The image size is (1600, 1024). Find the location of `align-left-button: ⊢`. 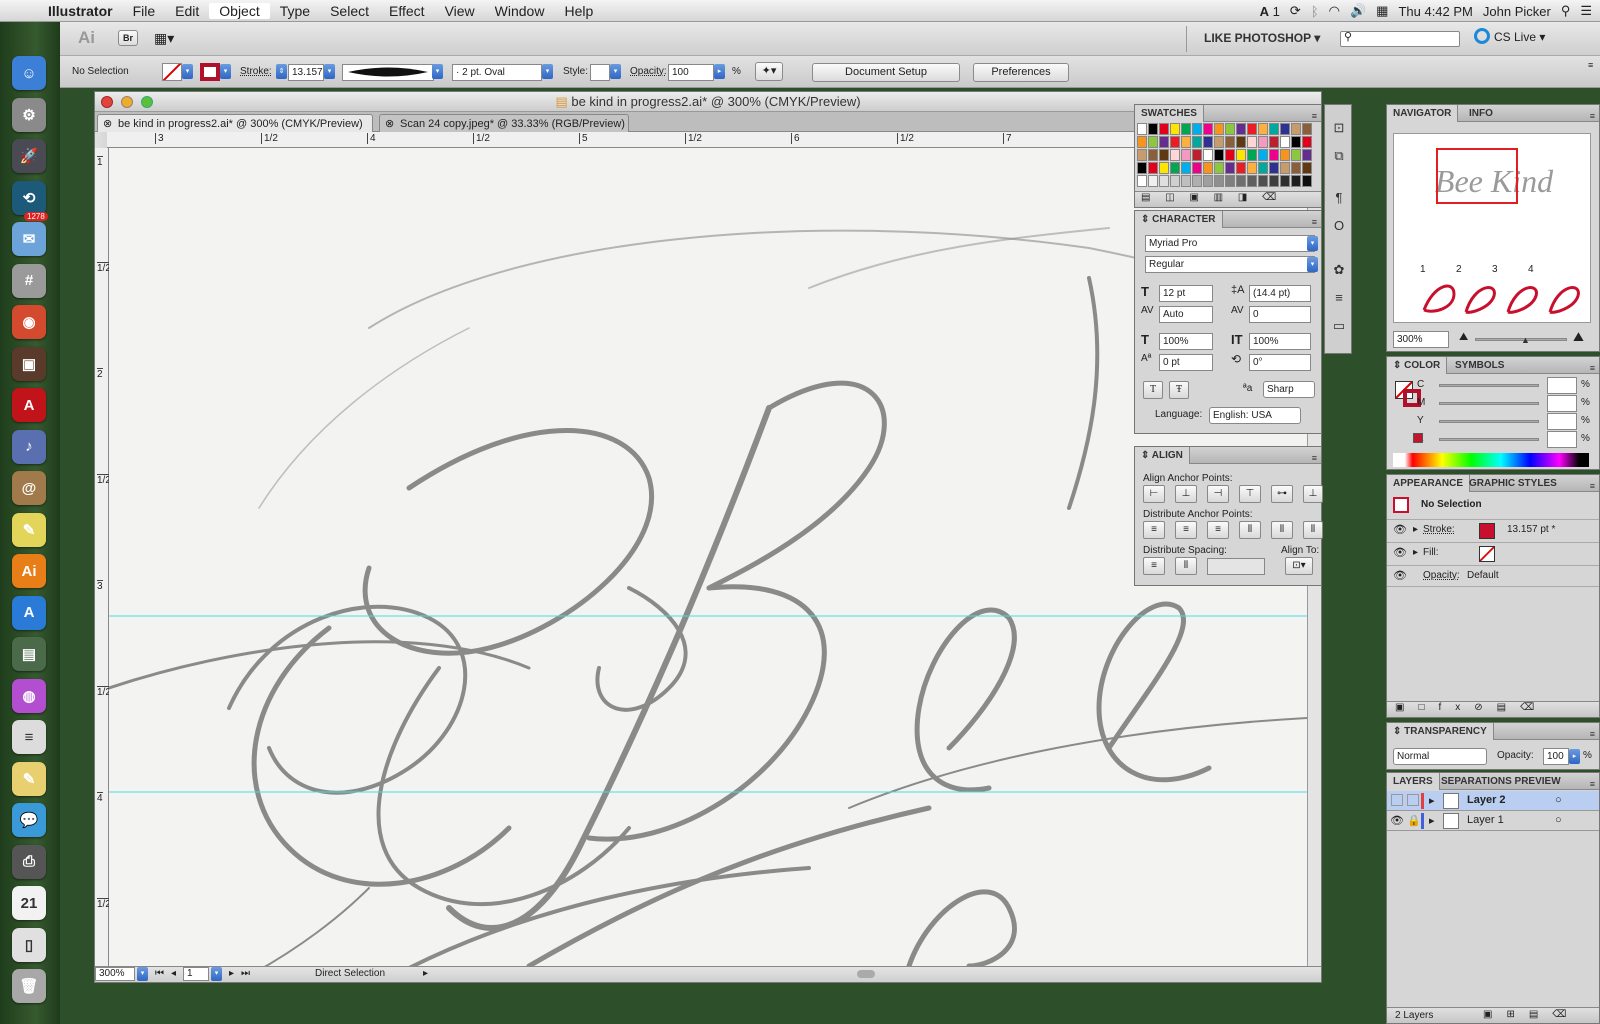

align-left-button: ⊢ is located at coordinates (1154, 494).